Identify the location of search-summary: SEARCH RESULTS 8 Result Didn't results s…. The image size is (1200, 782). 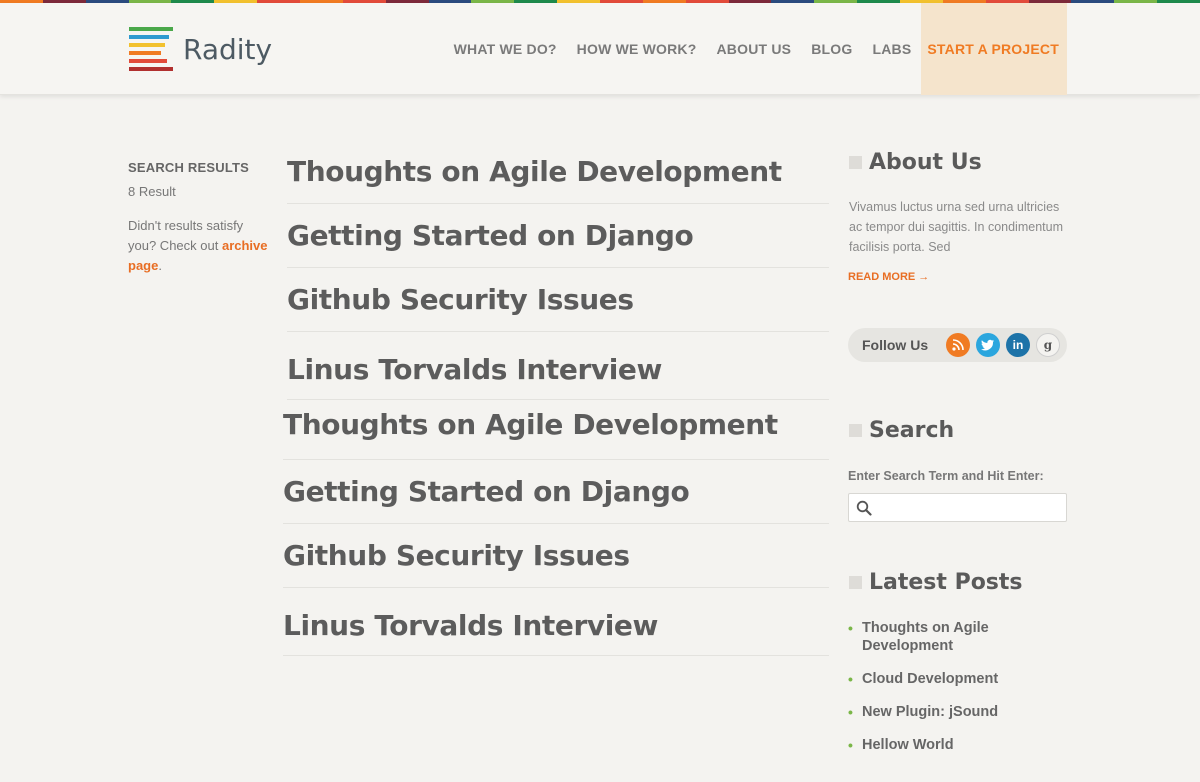
(198, 218).